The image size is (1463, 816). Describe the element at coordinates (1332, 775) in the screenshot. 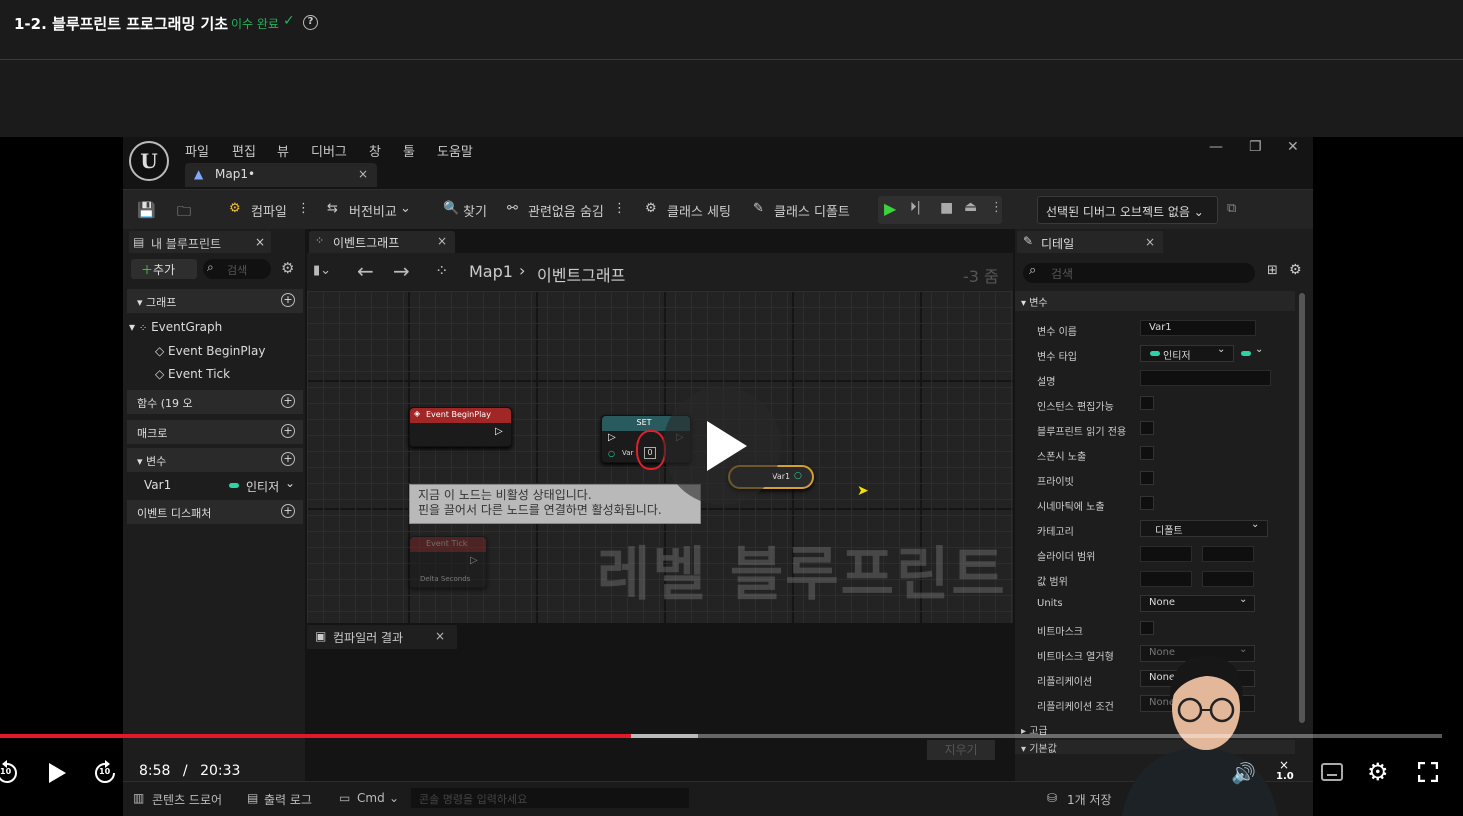

I see `subtitles-icon` at that location.